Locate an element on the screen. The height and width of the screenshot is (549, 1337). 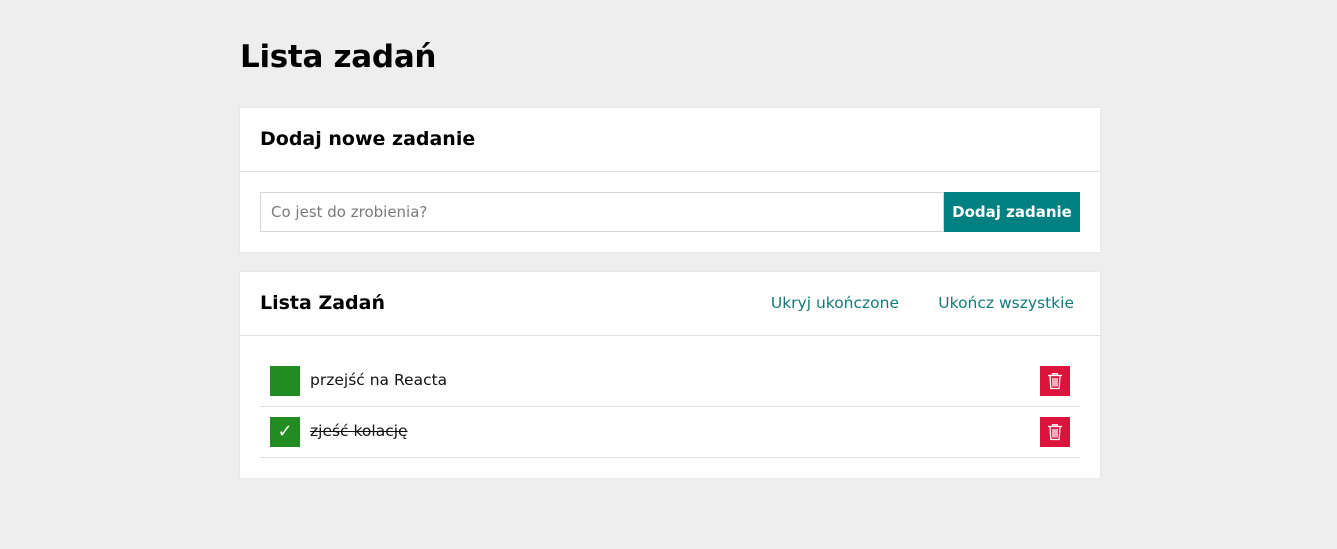
page-title: Lista zadań is located at coordinates (338, 57).